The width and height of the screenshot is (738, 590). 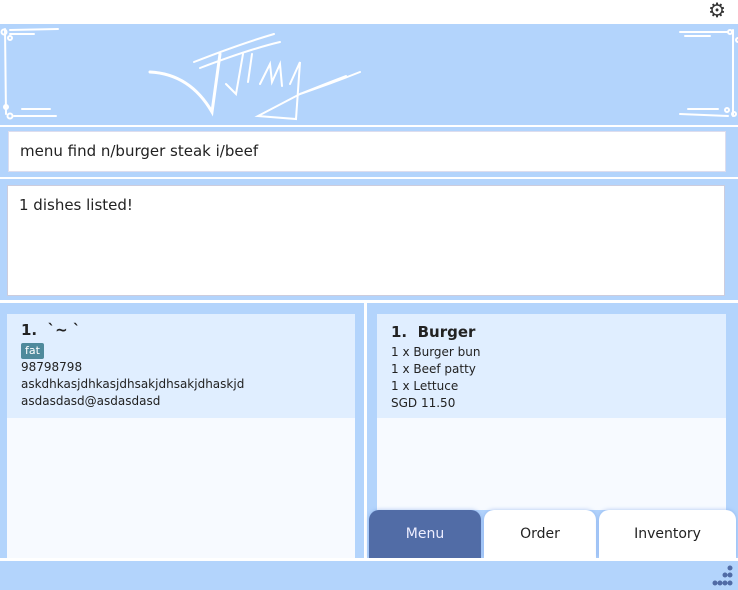 I want to click on tab-menu: Menu, so click(x=425, y=534).